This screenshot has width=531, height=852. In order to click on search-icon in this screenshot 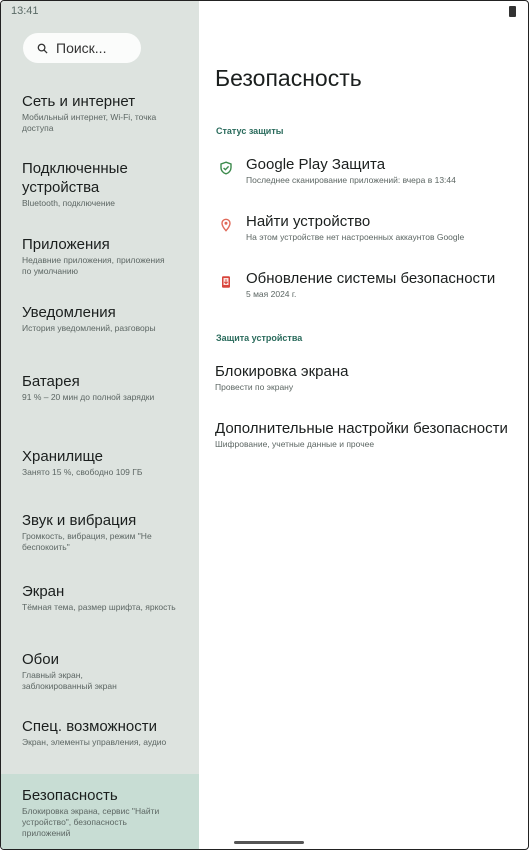, I will do `click(42, 48)`.